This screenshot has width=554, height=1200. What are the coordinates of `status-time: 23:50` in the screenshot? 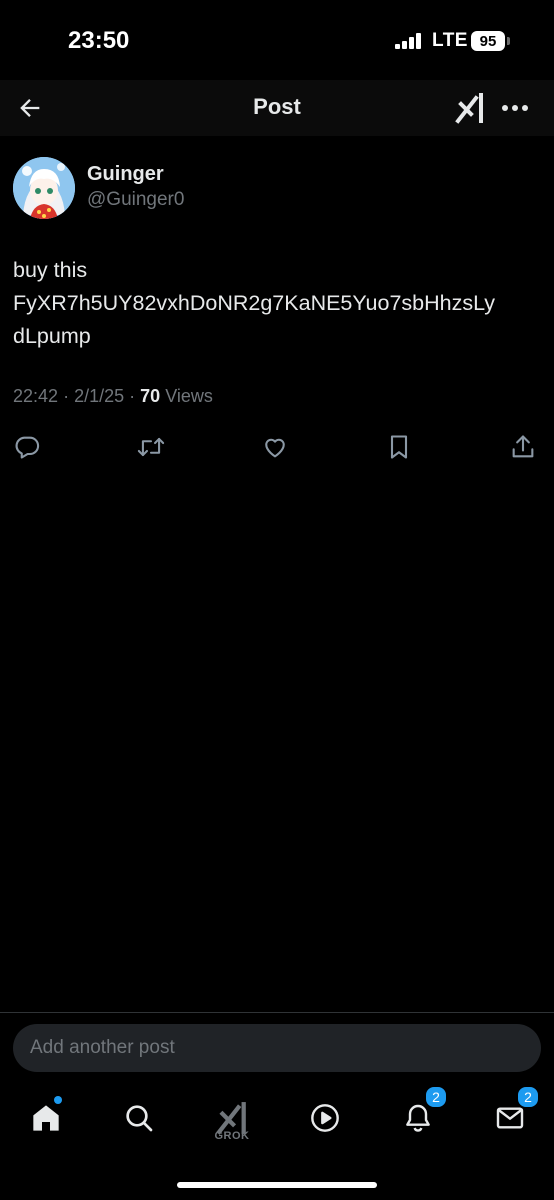 It's located at (99, 40).